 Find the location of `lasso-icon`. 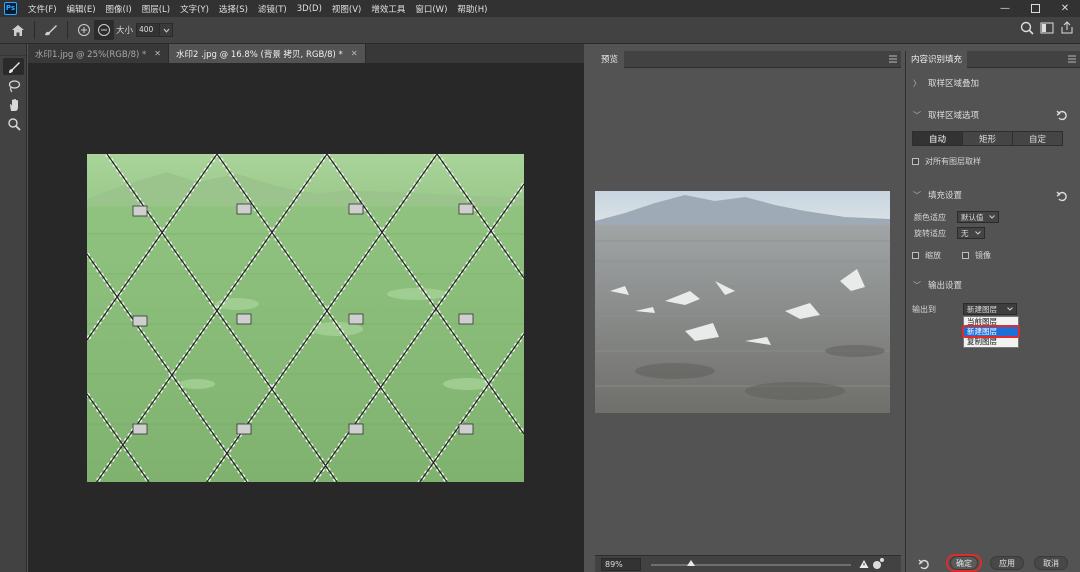

lasso-icon is located at coordinates (14, 85).